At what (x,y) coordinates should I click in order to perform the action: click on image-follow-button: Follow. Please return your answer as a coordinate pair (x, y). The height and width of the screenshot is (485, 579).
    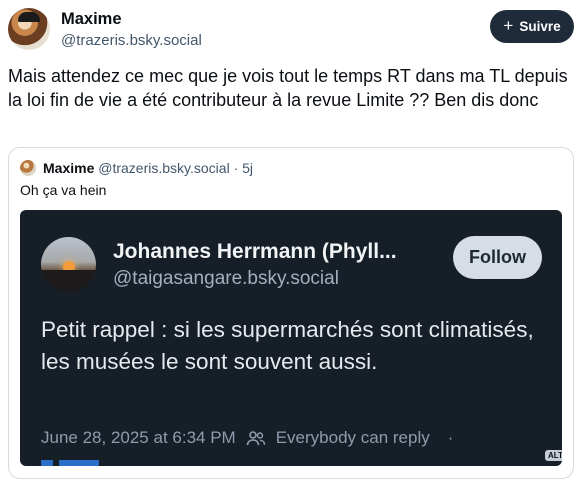
    Looking at the image, I should click on (497, 257).